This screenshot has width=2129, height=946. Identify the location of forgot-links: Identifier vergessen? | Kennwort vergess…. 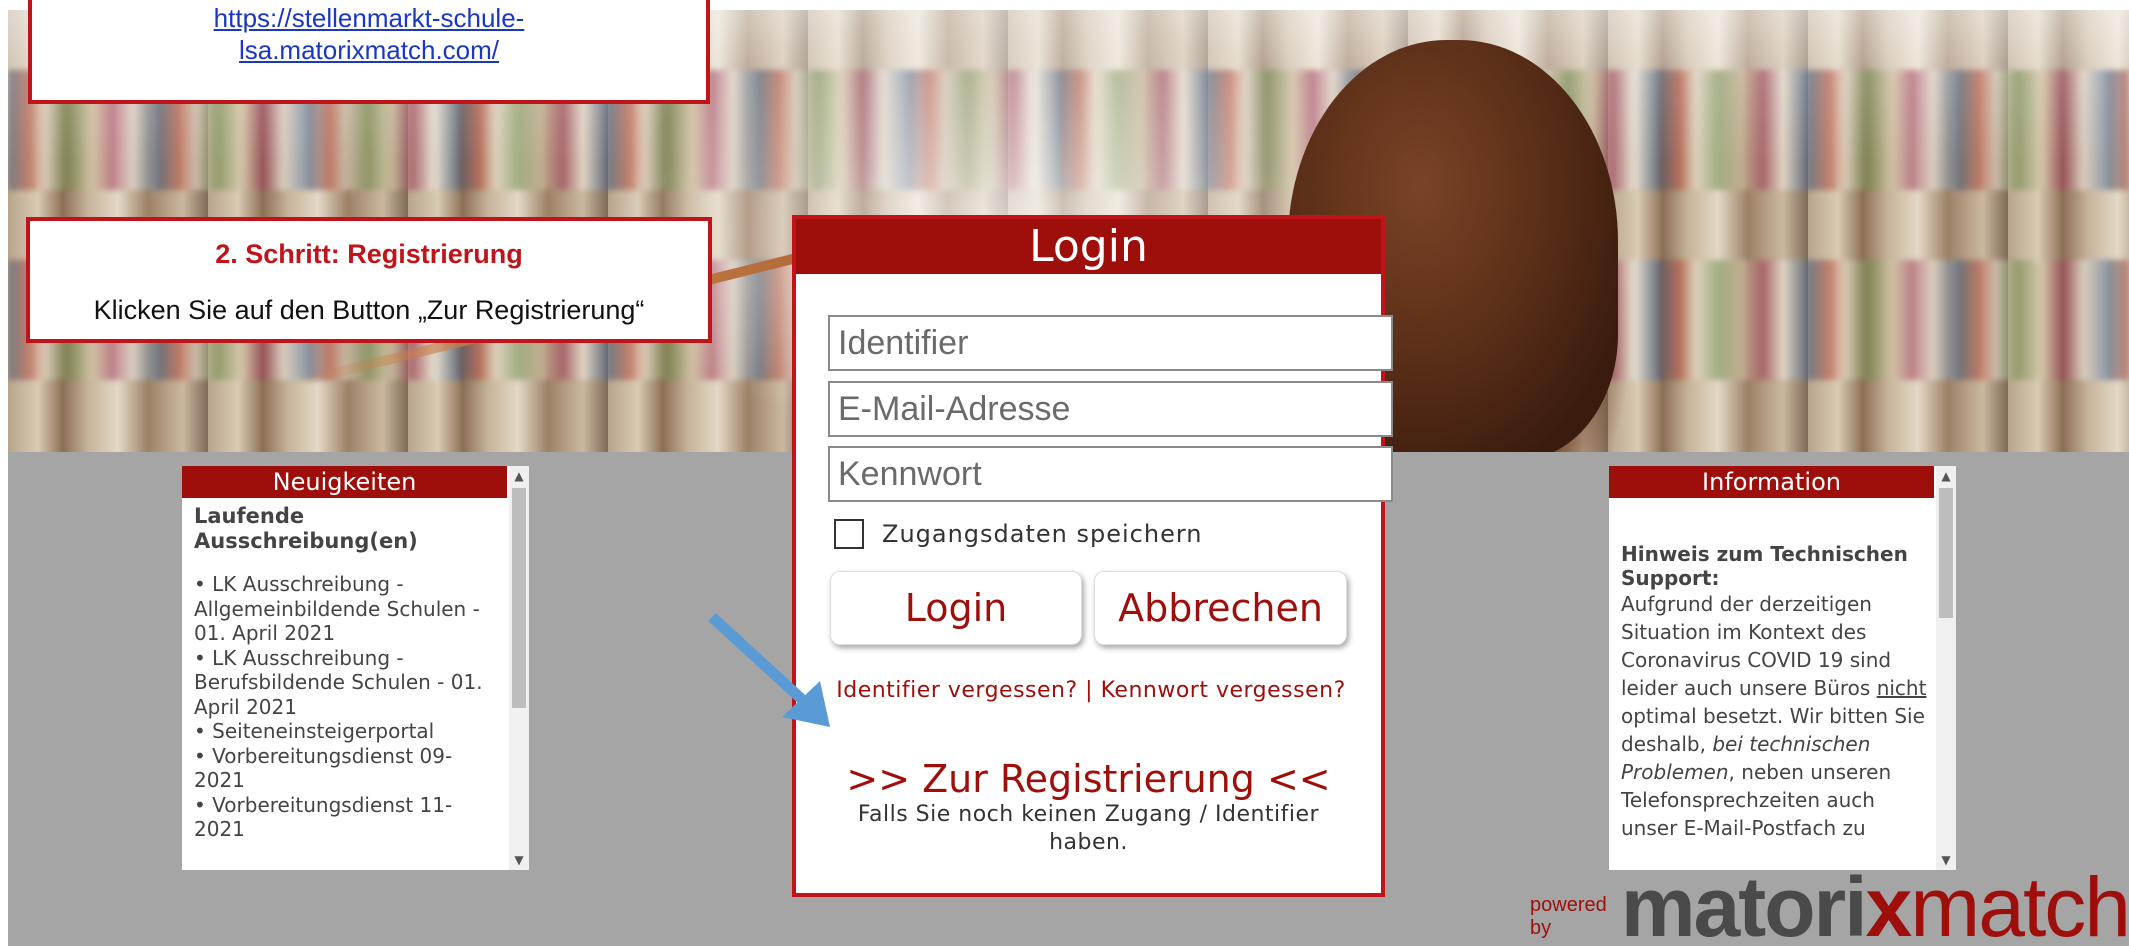
(1091, 691).